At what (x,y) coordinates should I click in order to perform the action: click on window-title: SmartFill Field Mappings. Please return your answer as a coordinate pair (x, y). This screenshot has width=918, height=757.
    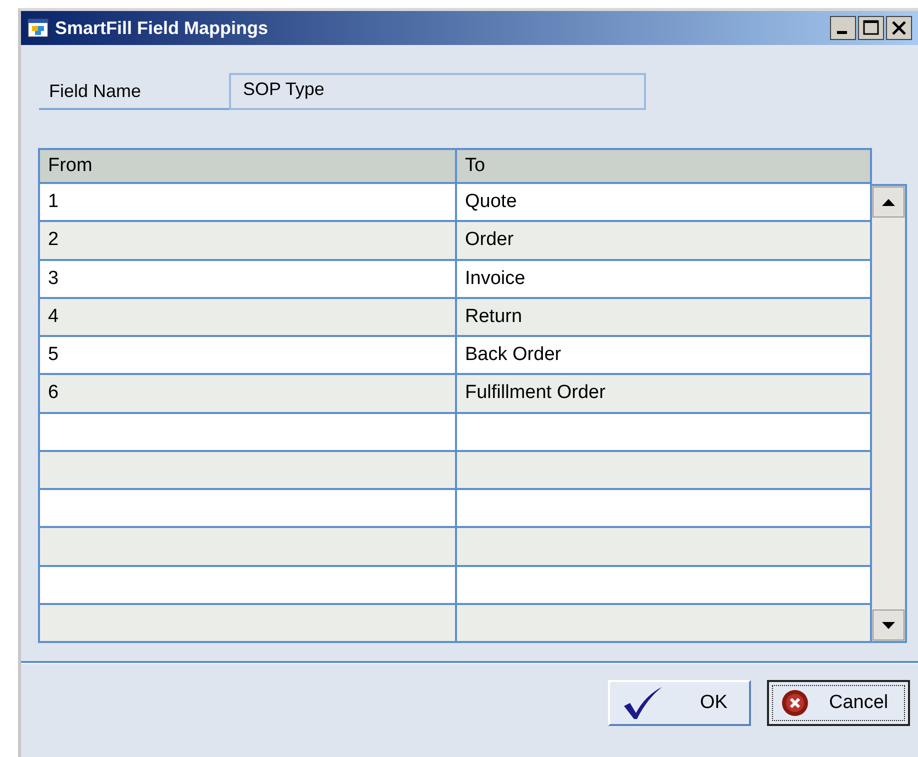
    Looking at the image, I should click on (162, 28).